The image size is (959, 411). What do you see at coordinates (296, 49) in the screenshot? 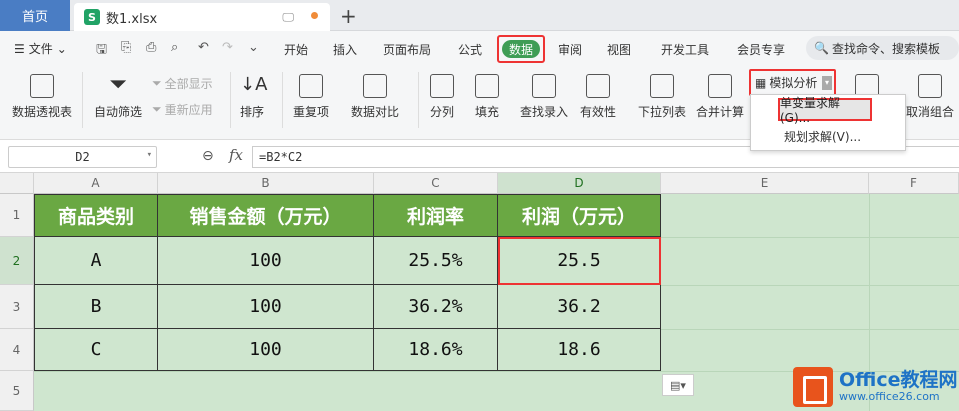
I see `tab-start: 开始` at bounding box center [296, 49].